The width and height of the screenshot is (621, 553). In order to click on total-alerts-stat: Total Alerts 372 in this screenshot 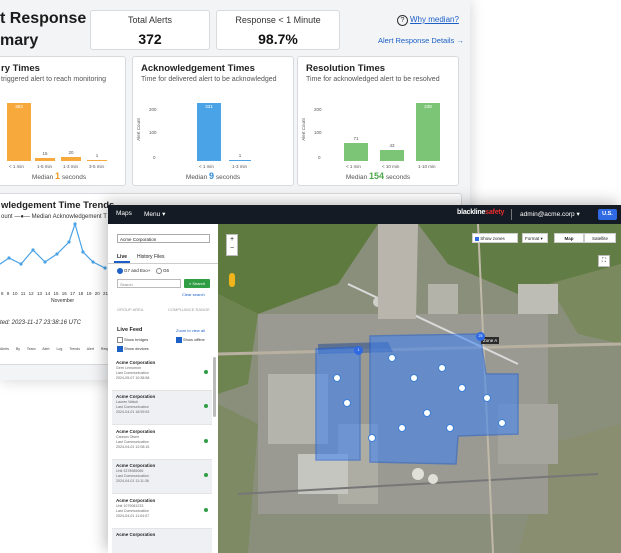, I will do `click(150, 30)`.